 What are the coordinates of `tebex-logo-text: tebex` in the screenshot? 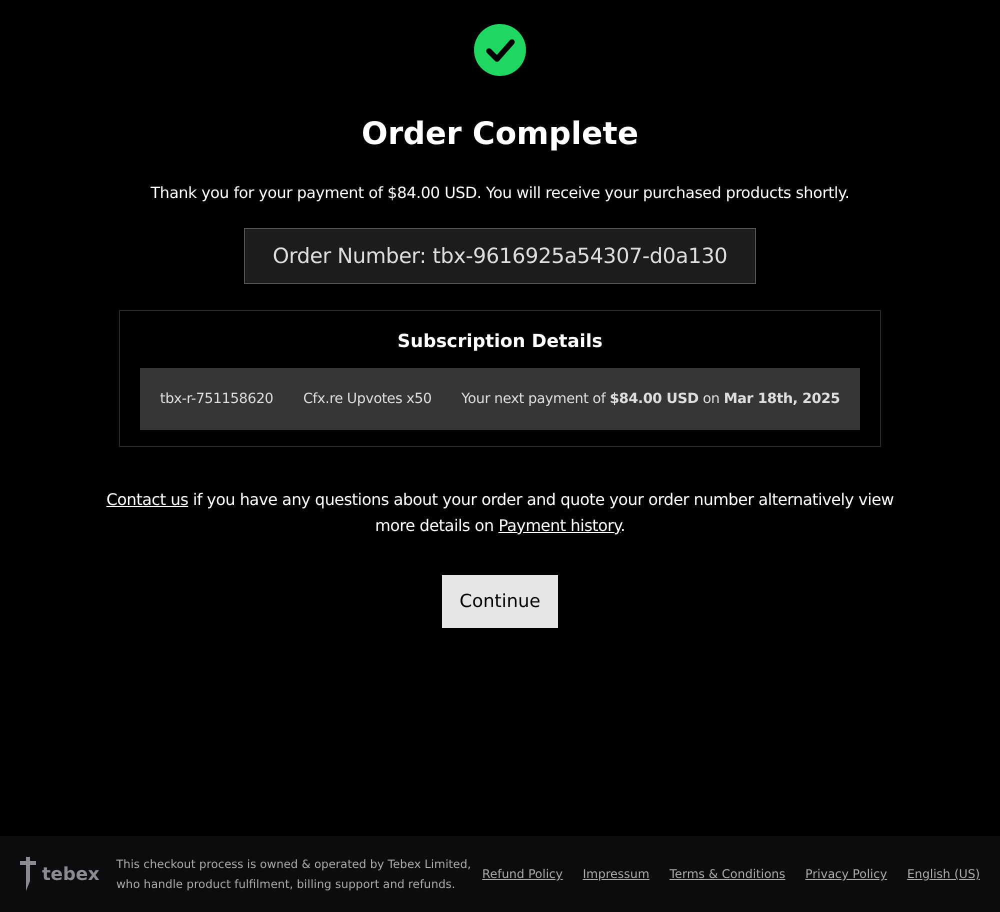 It's located at (71, 874).